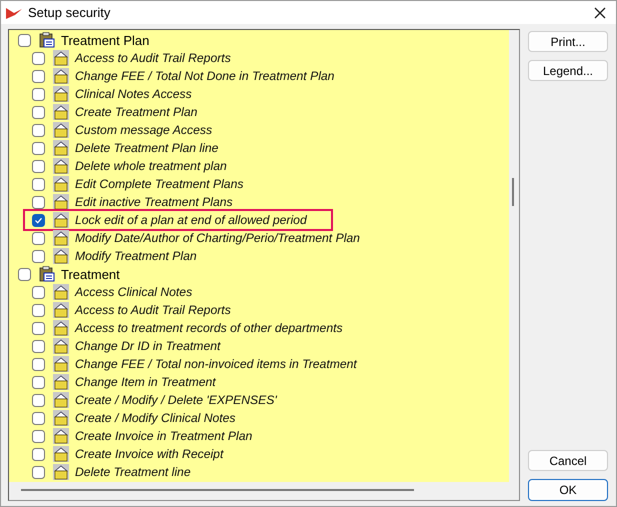 The width and height of the screenshot is (617, 507). I want to click on window-title: Setup security, so click(70, 12).